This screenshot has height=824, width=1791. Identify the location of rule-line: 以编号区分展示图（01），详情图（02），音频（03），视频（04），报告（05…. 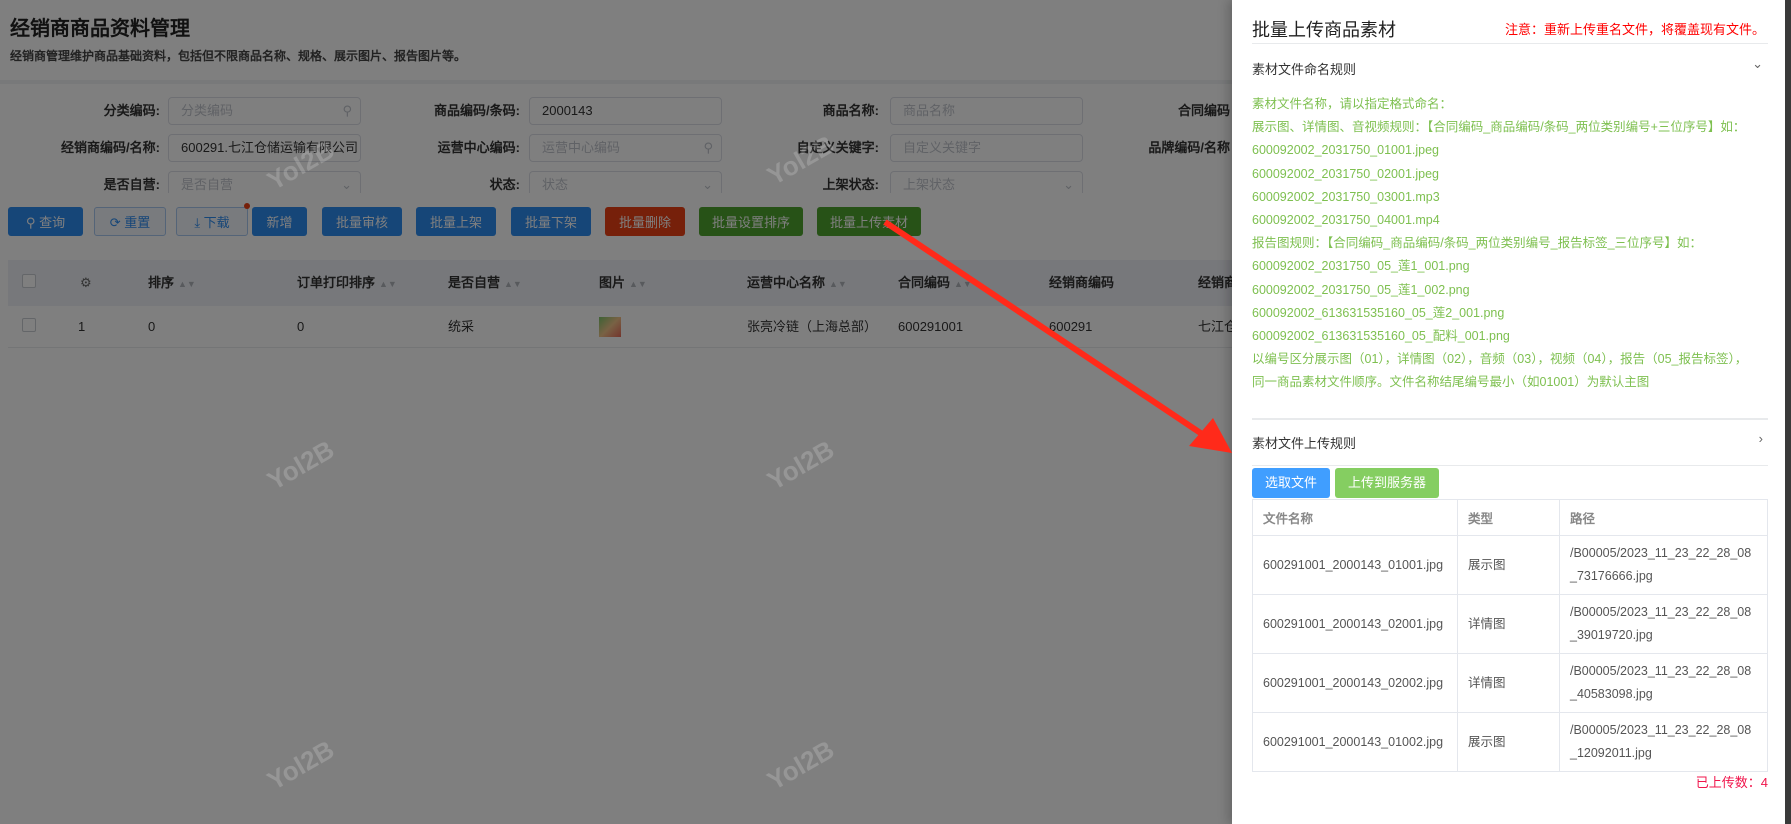
(1500, 359).